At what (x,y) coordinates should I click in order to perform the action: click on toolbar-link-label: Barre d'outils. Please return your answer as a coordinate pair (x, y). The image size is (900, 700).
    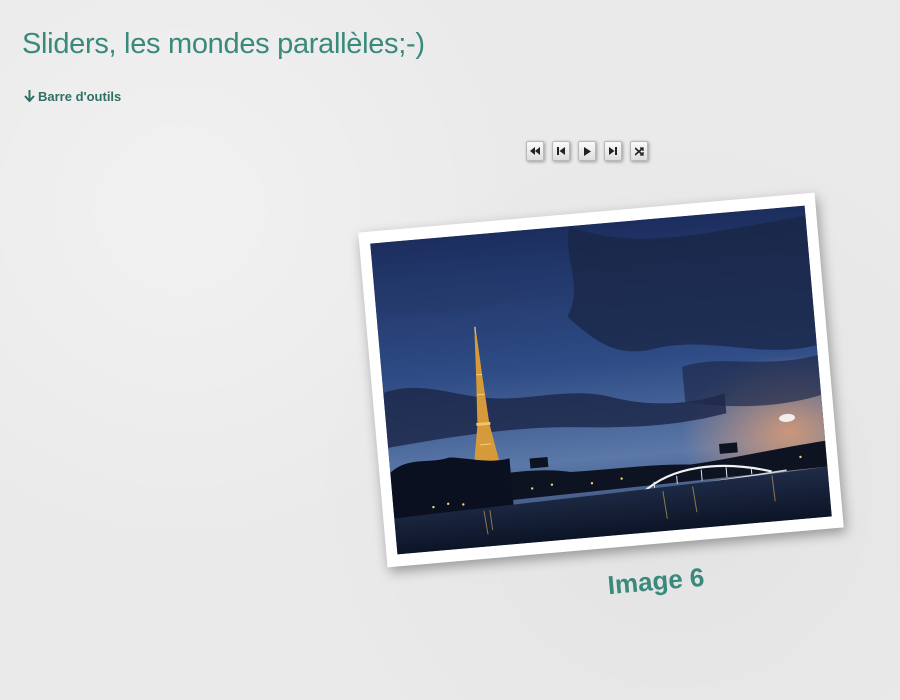
    Looking at the image, I should click on (80, 96).